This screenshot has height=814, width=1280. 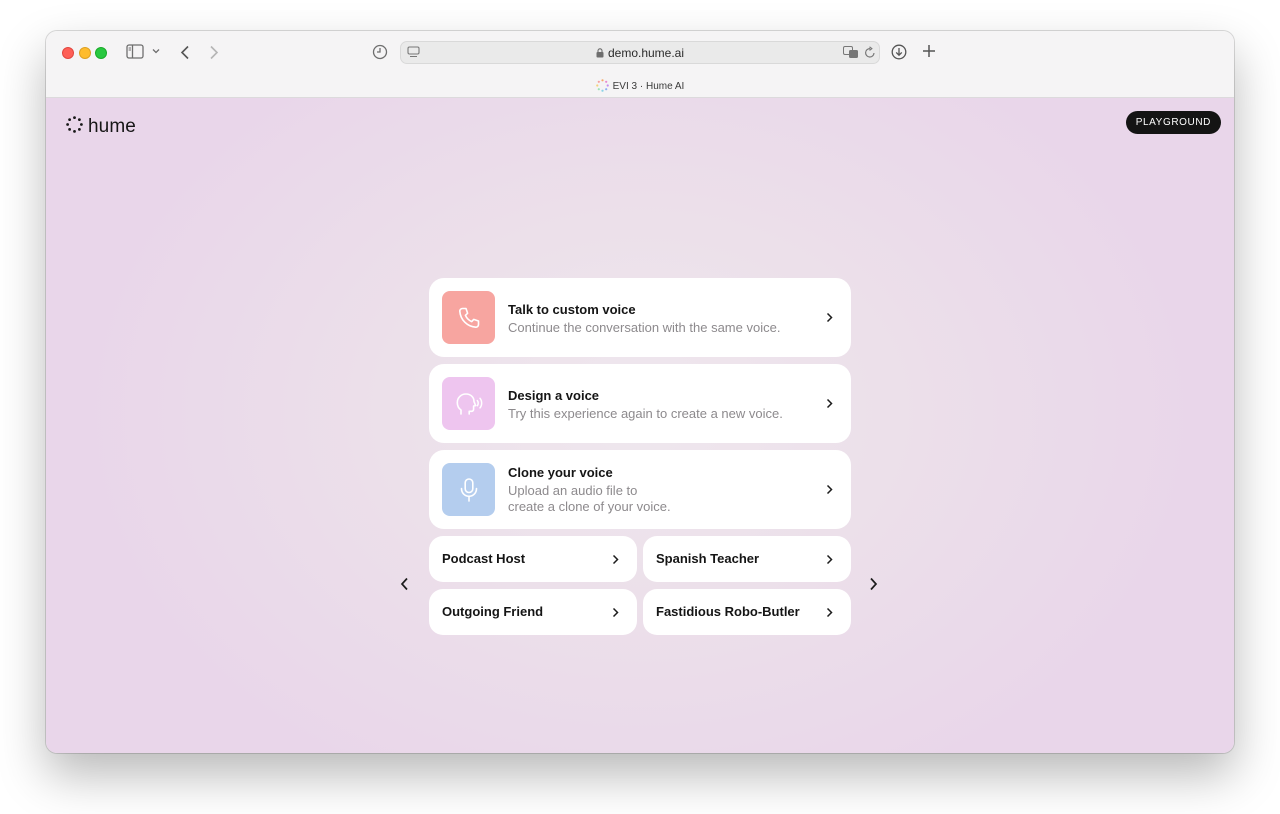 I want to click on phone-icon, so click(x=468, y=317).